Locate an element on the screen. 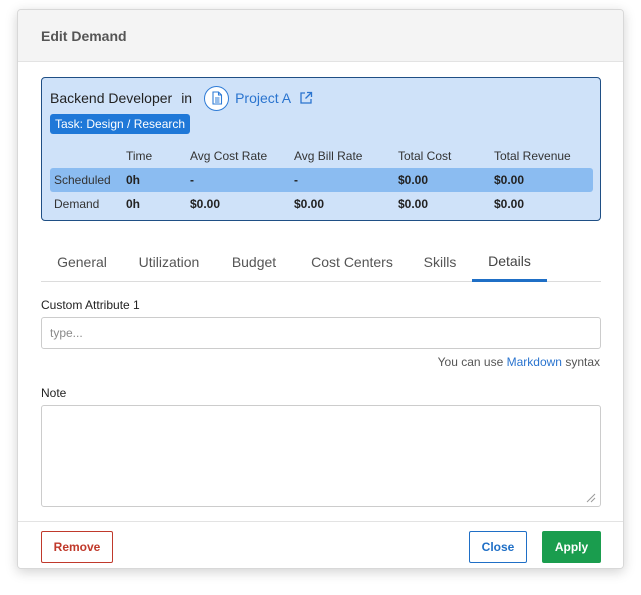  summary-heading: Backend Developer in Project A is located at coordinates (181, 98).